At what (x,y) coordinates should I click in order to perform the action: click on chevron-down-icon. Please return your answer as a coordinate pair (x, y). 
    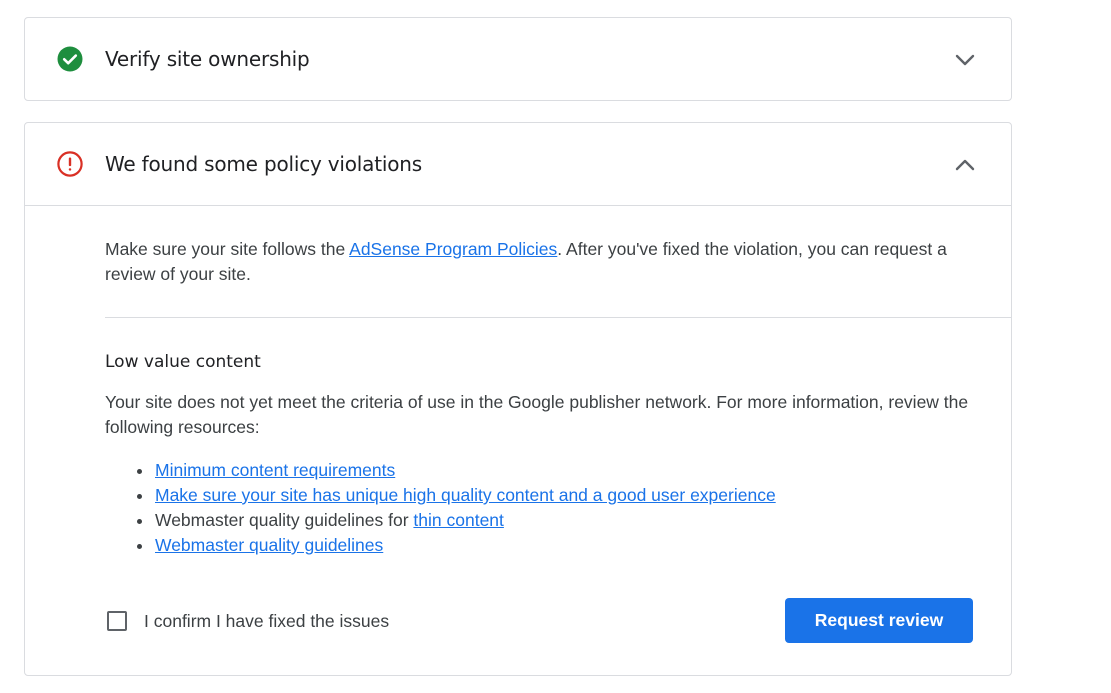
    Looking at the image, I should click on (965, 60).